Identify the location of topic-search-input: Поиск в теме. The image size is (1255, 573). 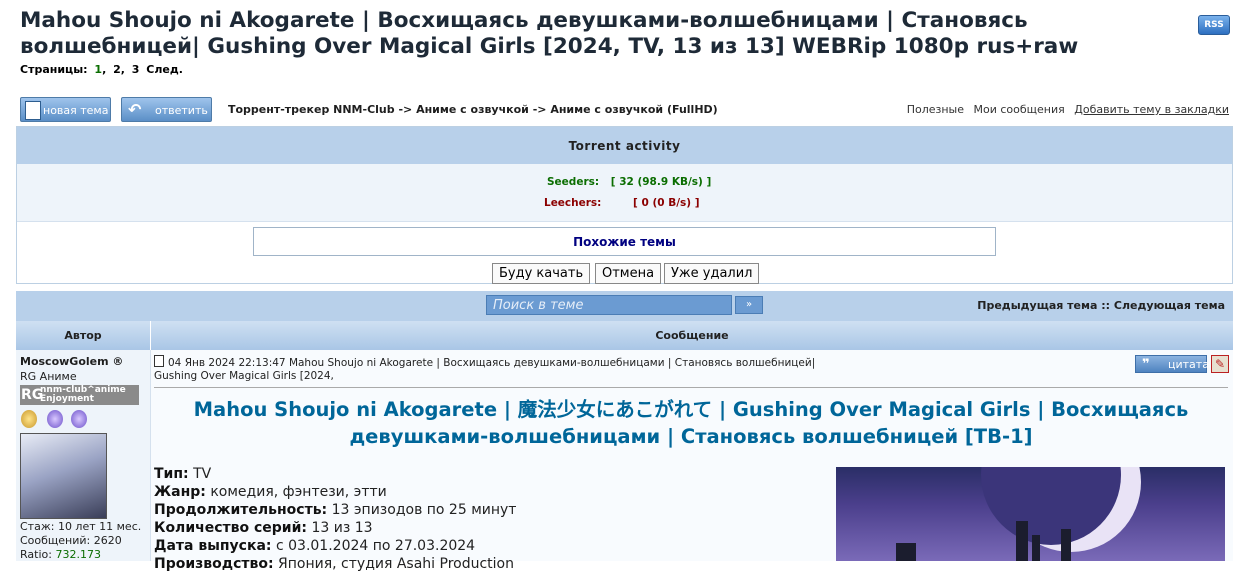
(609, 305).